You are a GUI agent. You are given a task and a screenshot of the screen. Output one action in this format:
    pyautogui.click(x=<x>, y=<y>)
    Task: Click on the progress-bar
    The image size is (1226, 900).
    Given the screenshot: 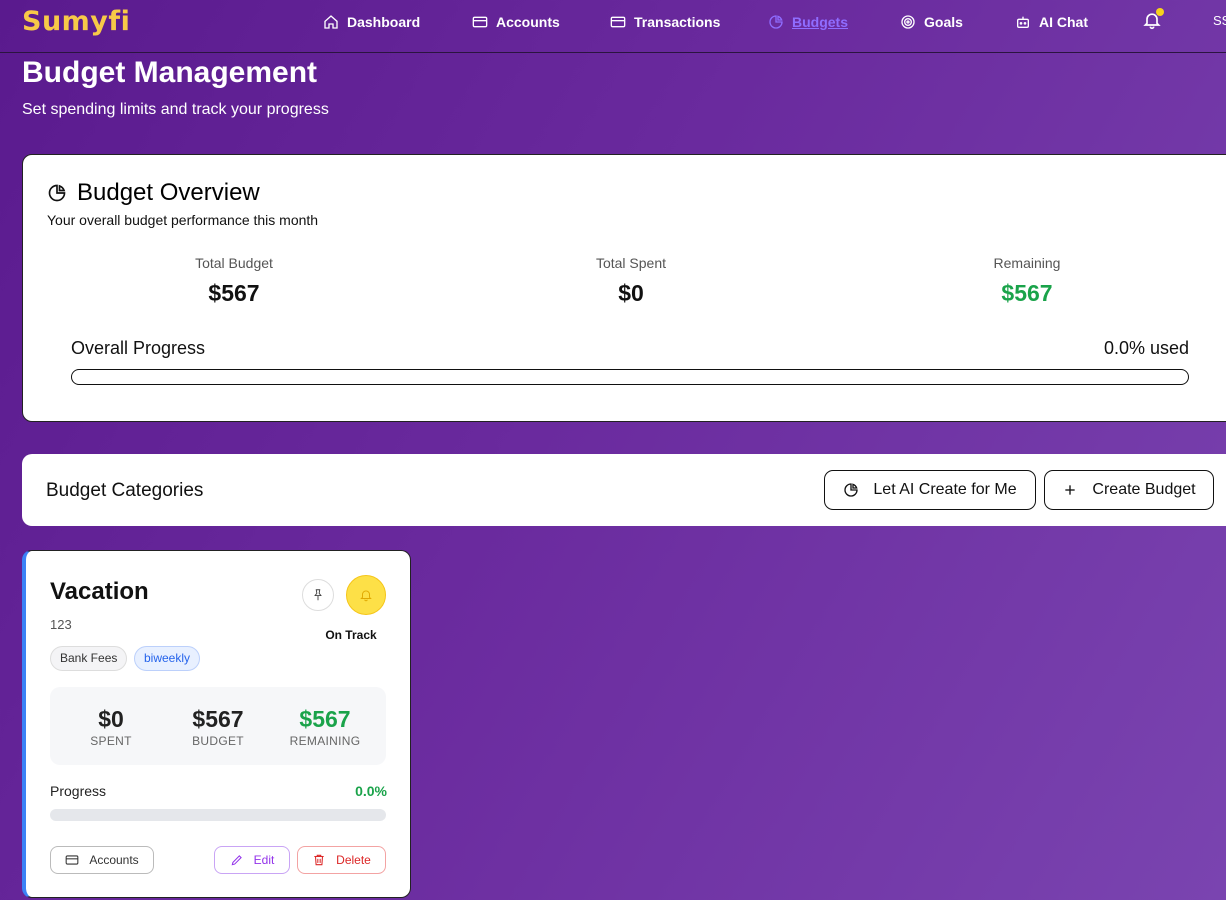 What is the action you would take?
    pyautogui.click(x=218, y=815)
    